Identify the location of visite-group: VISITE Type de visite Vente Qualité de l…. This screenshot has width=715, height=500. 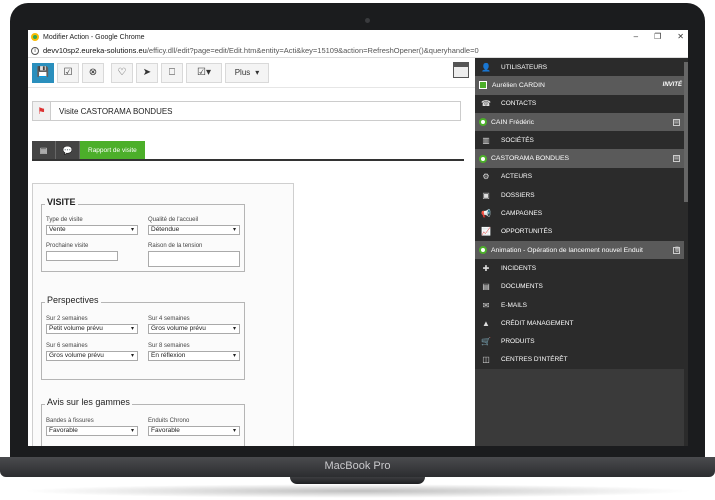
(143, 234).